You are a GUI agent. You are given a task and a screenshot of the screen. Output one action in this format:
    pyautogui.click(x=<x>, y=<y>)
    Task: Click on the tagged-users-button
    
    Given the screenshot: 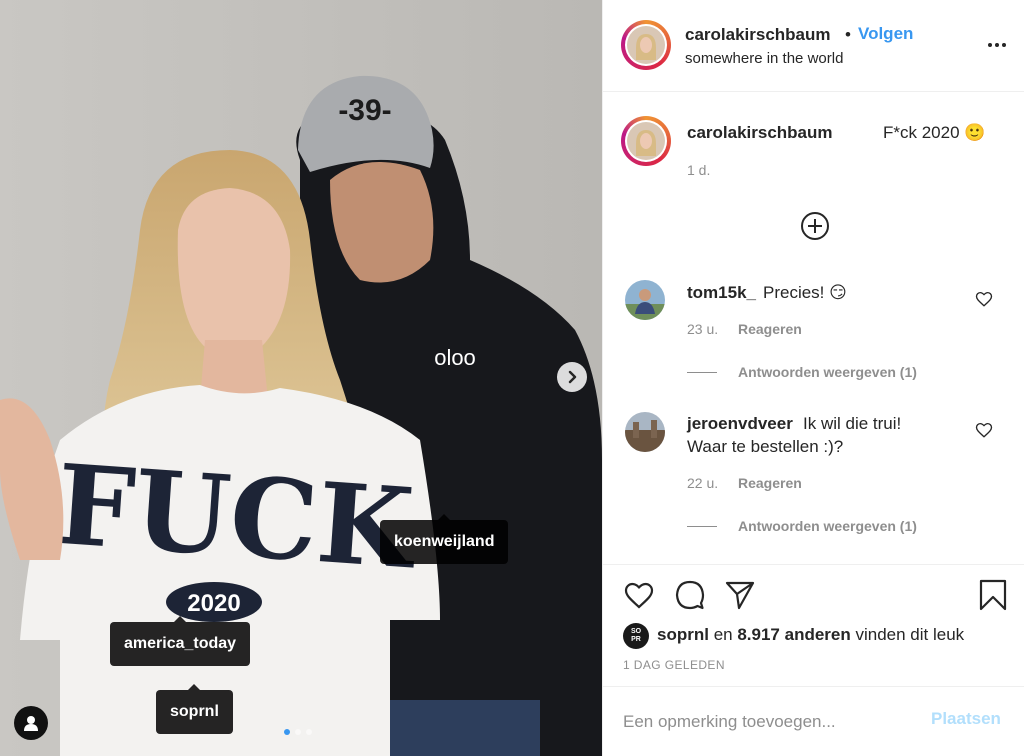 What is the action you would take?
    pyautogui.click(x=31, y=723)
    